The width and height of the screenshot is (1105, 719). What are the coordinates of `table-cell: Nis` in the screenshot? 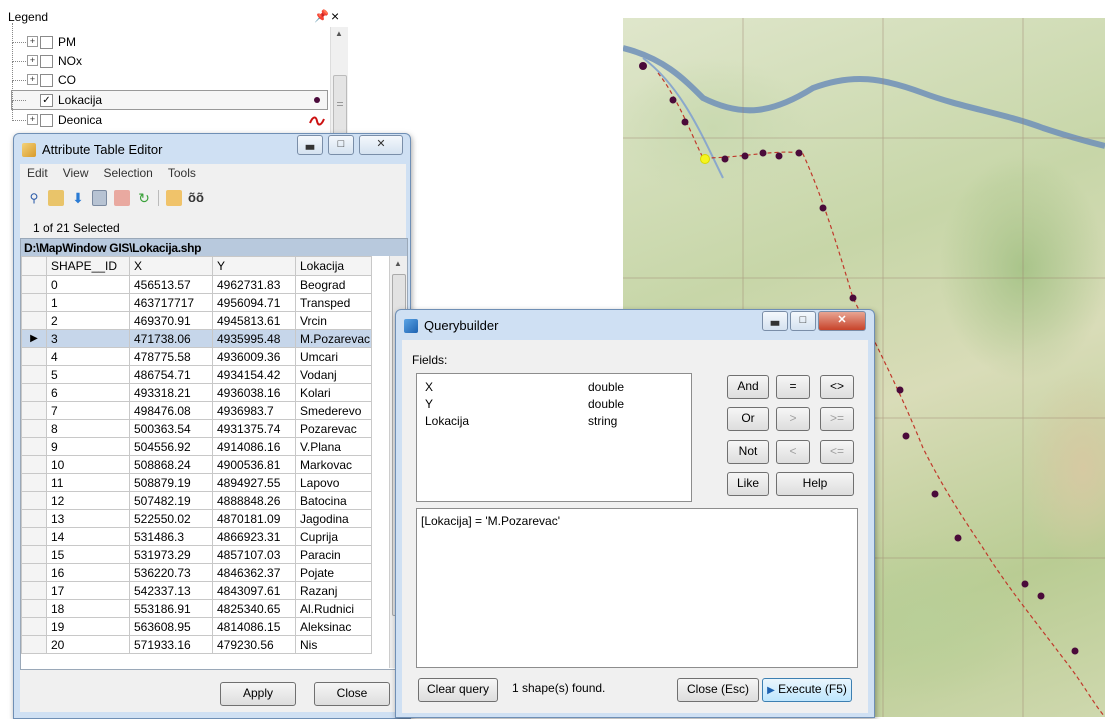 It's located at (333, 644).